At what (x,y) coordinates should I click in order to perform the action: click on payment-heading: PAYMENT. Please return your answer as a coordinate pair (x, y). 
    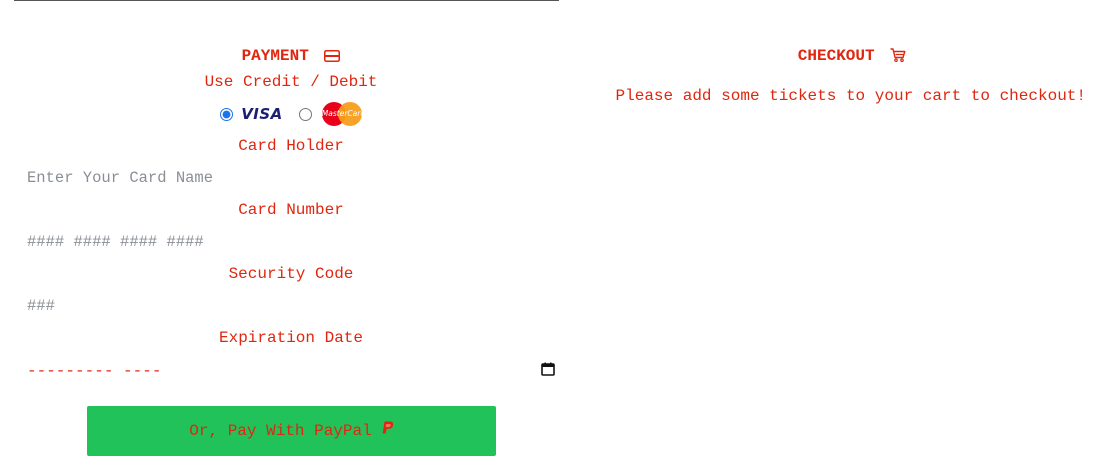
    Looking at the image, I should click on (291, 56).